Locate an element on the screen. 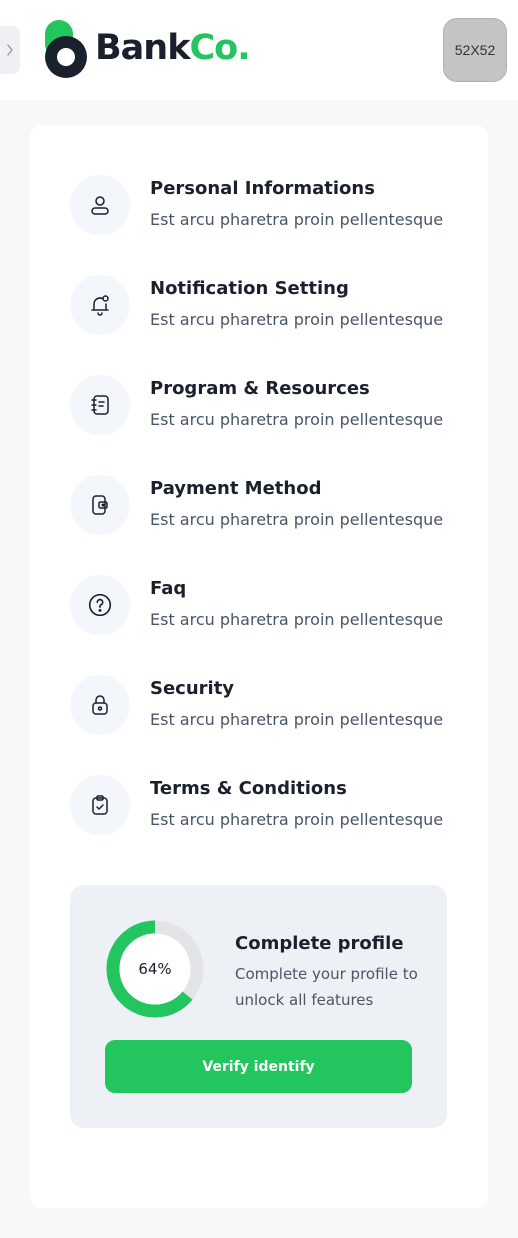 This screenshot has width=518, height=1238. menu-item-title: Program & Resources is located at coordinates (260, 388).